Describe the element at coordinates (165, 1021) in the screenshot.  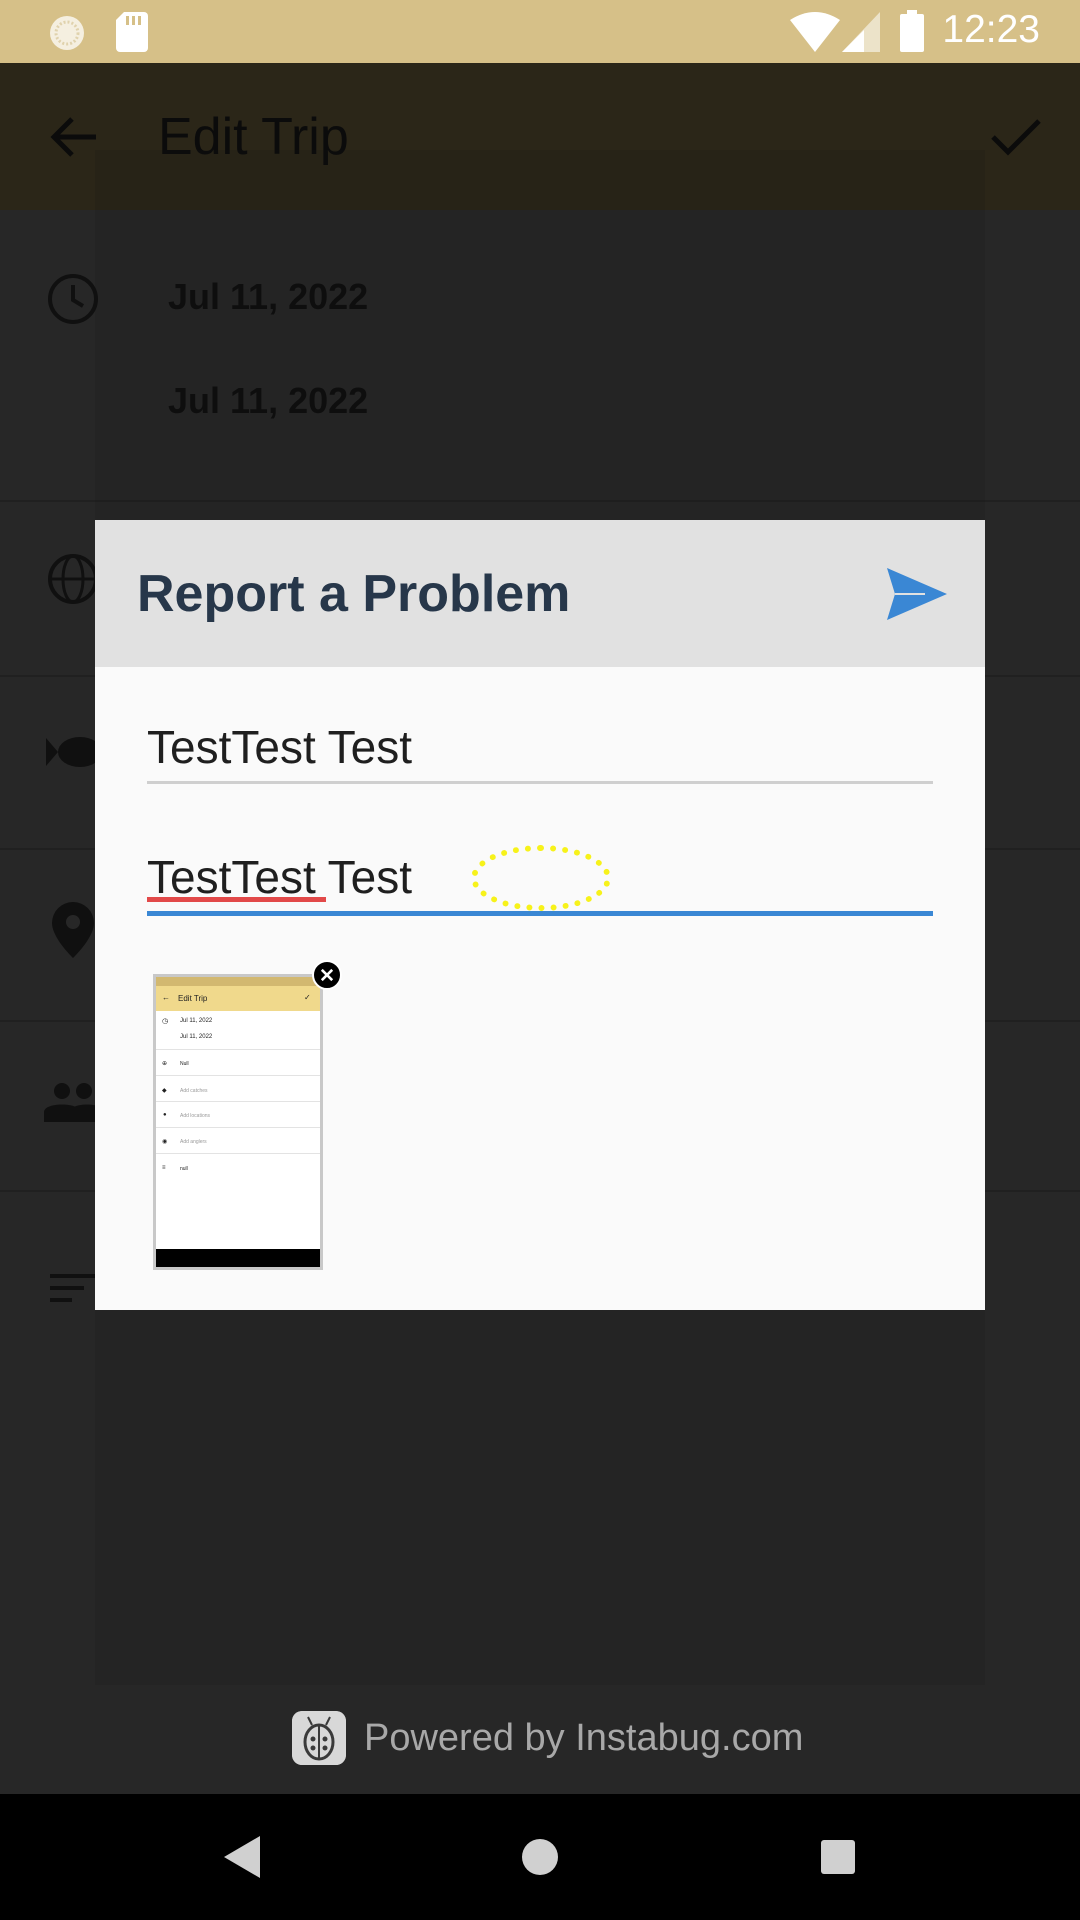
I see `thumb-clock-icon: ◷` at that location.